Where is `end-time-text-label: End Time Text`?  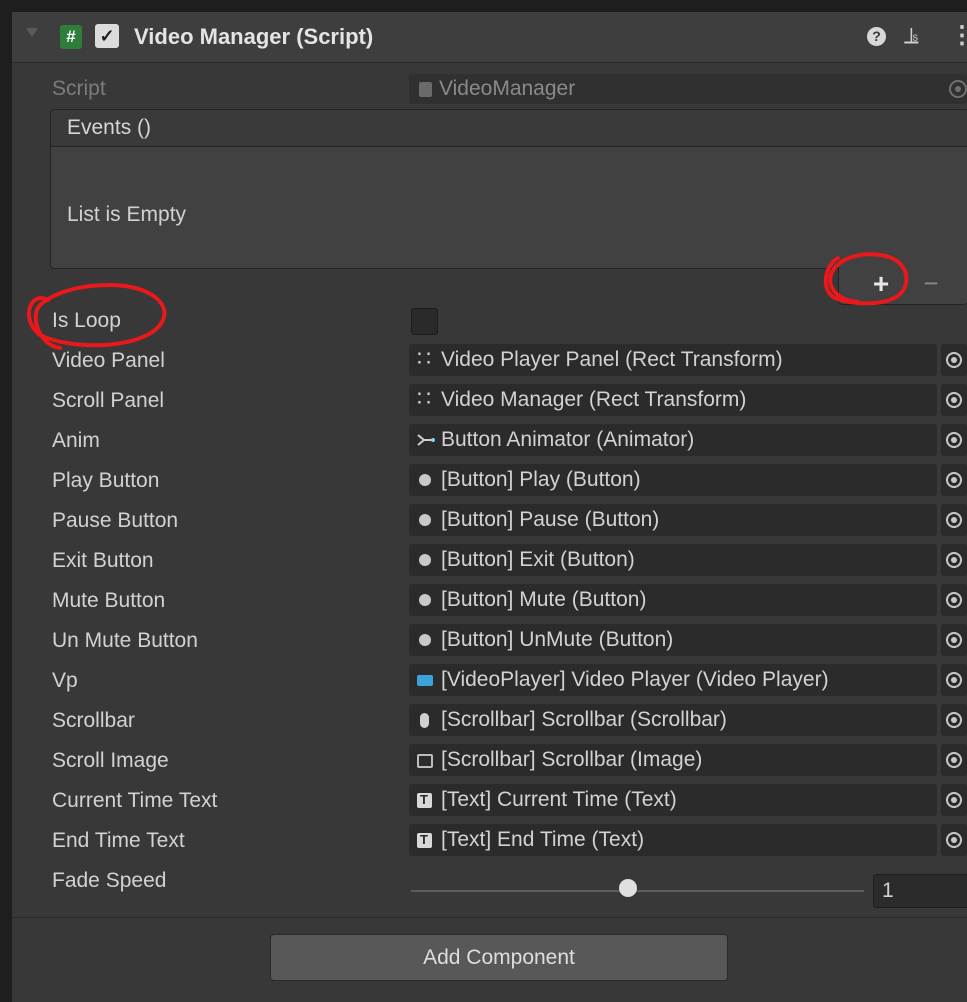
end-time-text-label: End Time Text is located at coordinates (118, 840).